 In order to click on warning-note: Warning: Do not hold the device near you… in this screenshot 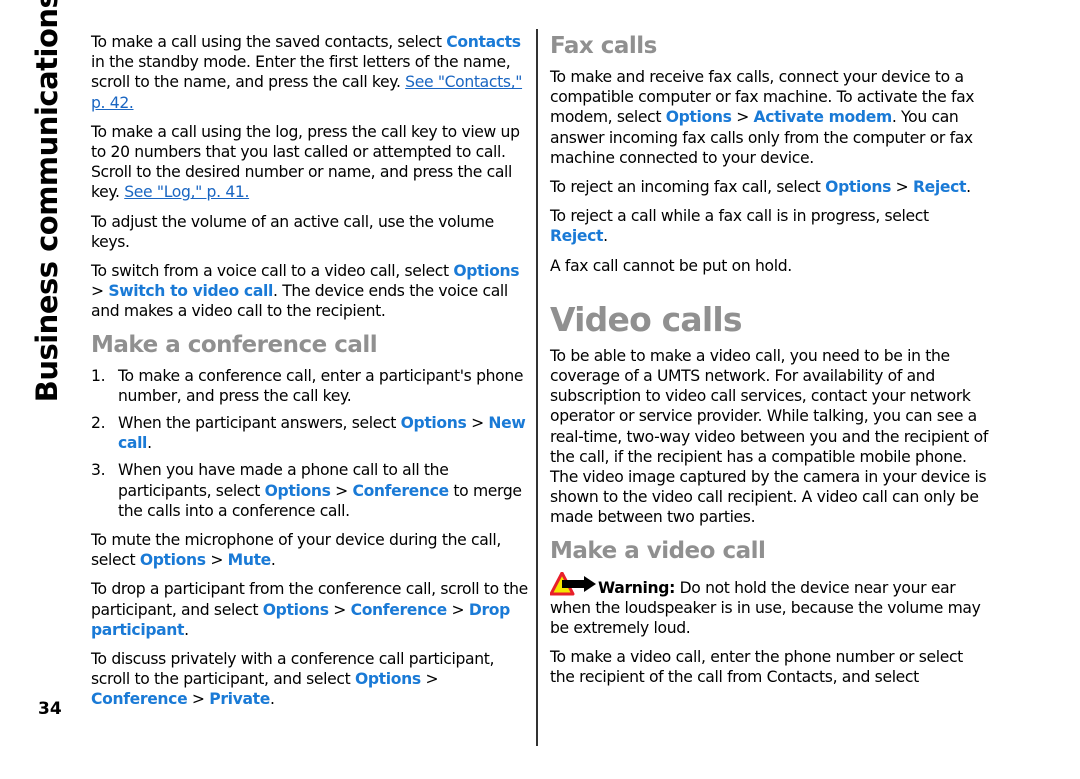, I will do `click(769, 605)`.